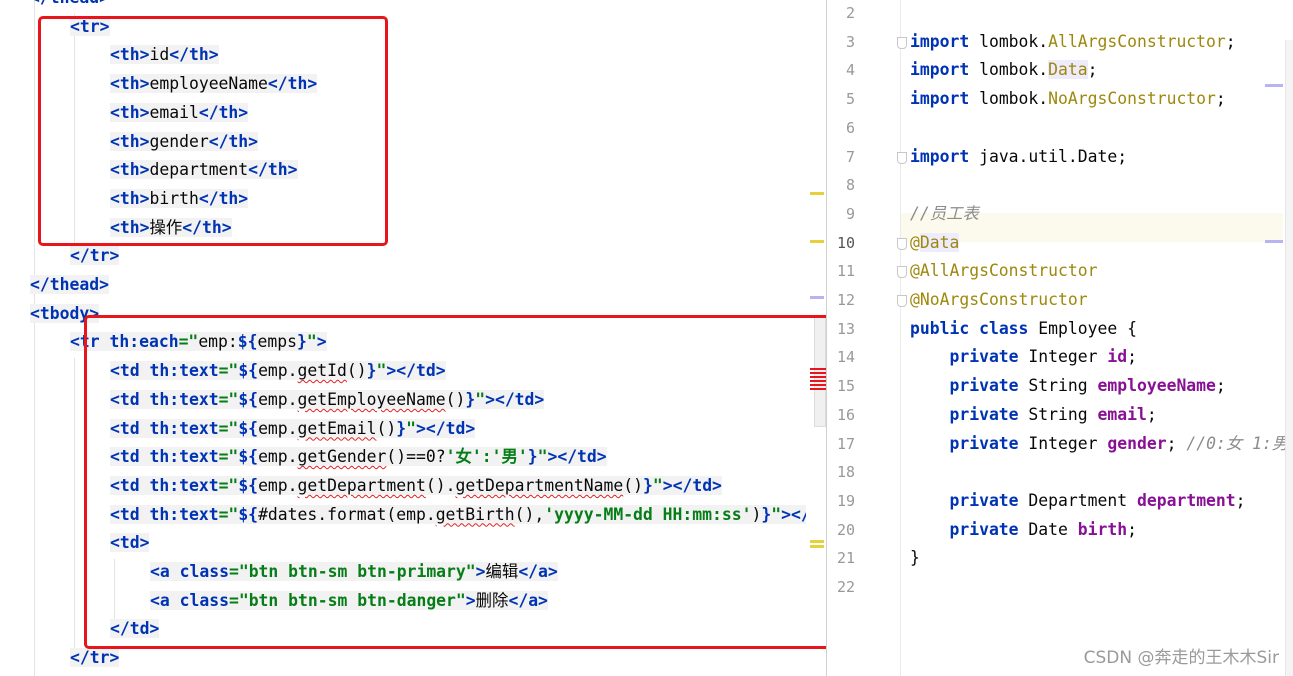  I want to click on java-code-line: private String email;, so click(1033, 415).